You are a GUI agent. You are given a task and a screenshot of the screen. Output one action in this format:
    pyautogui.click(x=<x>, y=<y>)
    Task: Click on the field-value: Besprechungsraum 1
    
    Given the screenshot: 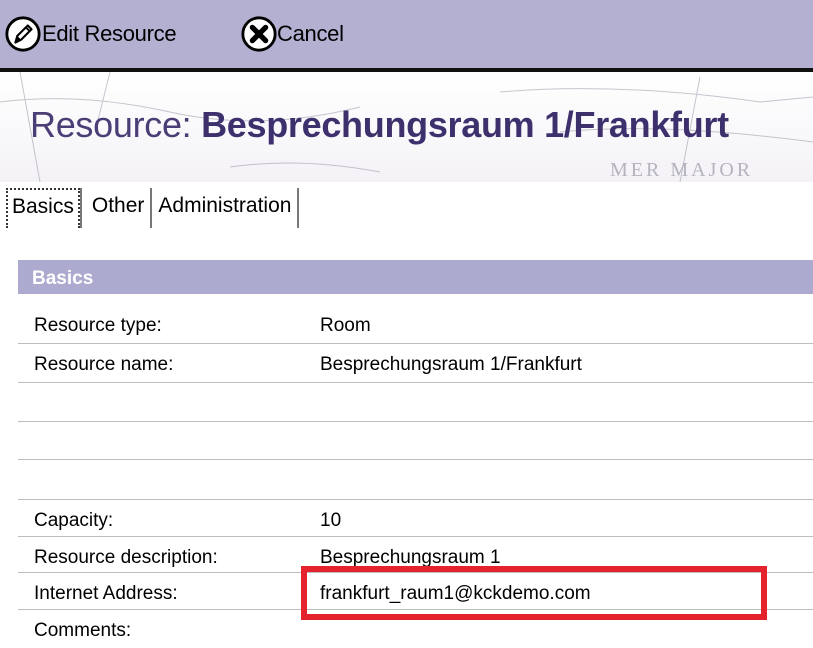 What is the action you would take?
    pyautogui.click(x=410, y=557)
    